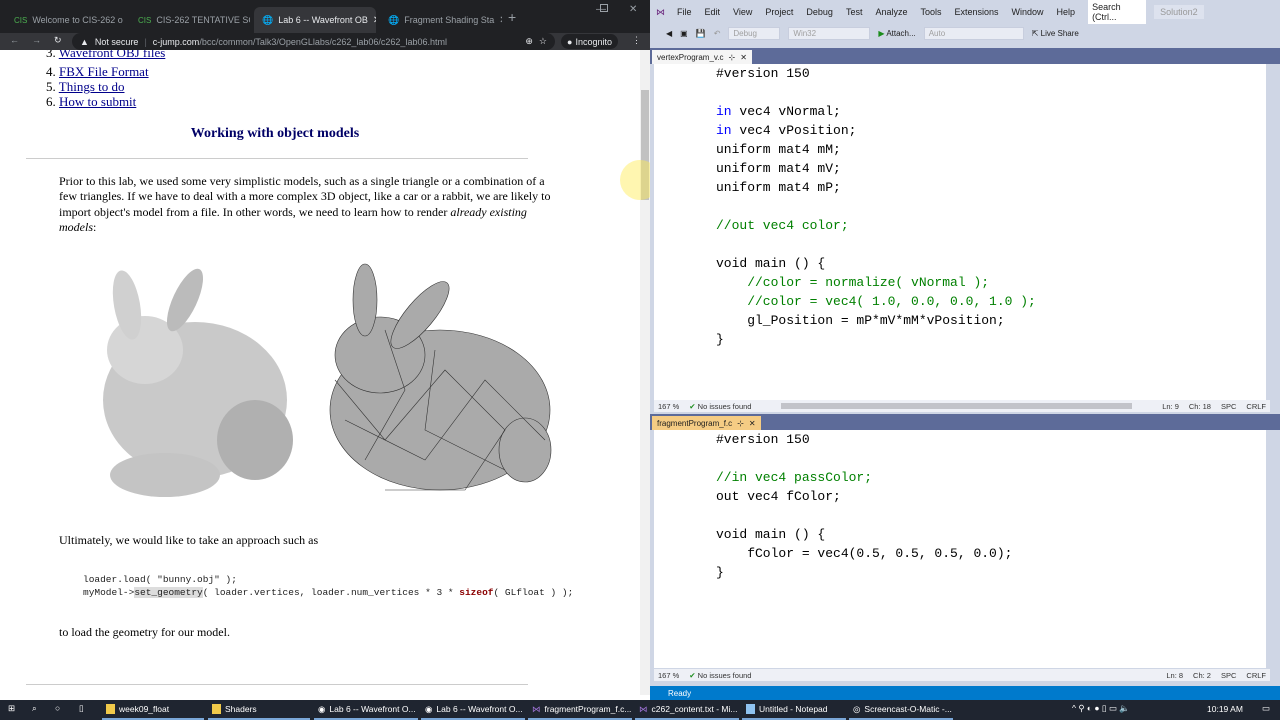 This screenshot has height=720, width=1280. What do you see at coordinates (65, 20) in the screenshot?
I see `browser-tab: CISWelcome to CIS-262 o✕` at bounding box center [65, 20].